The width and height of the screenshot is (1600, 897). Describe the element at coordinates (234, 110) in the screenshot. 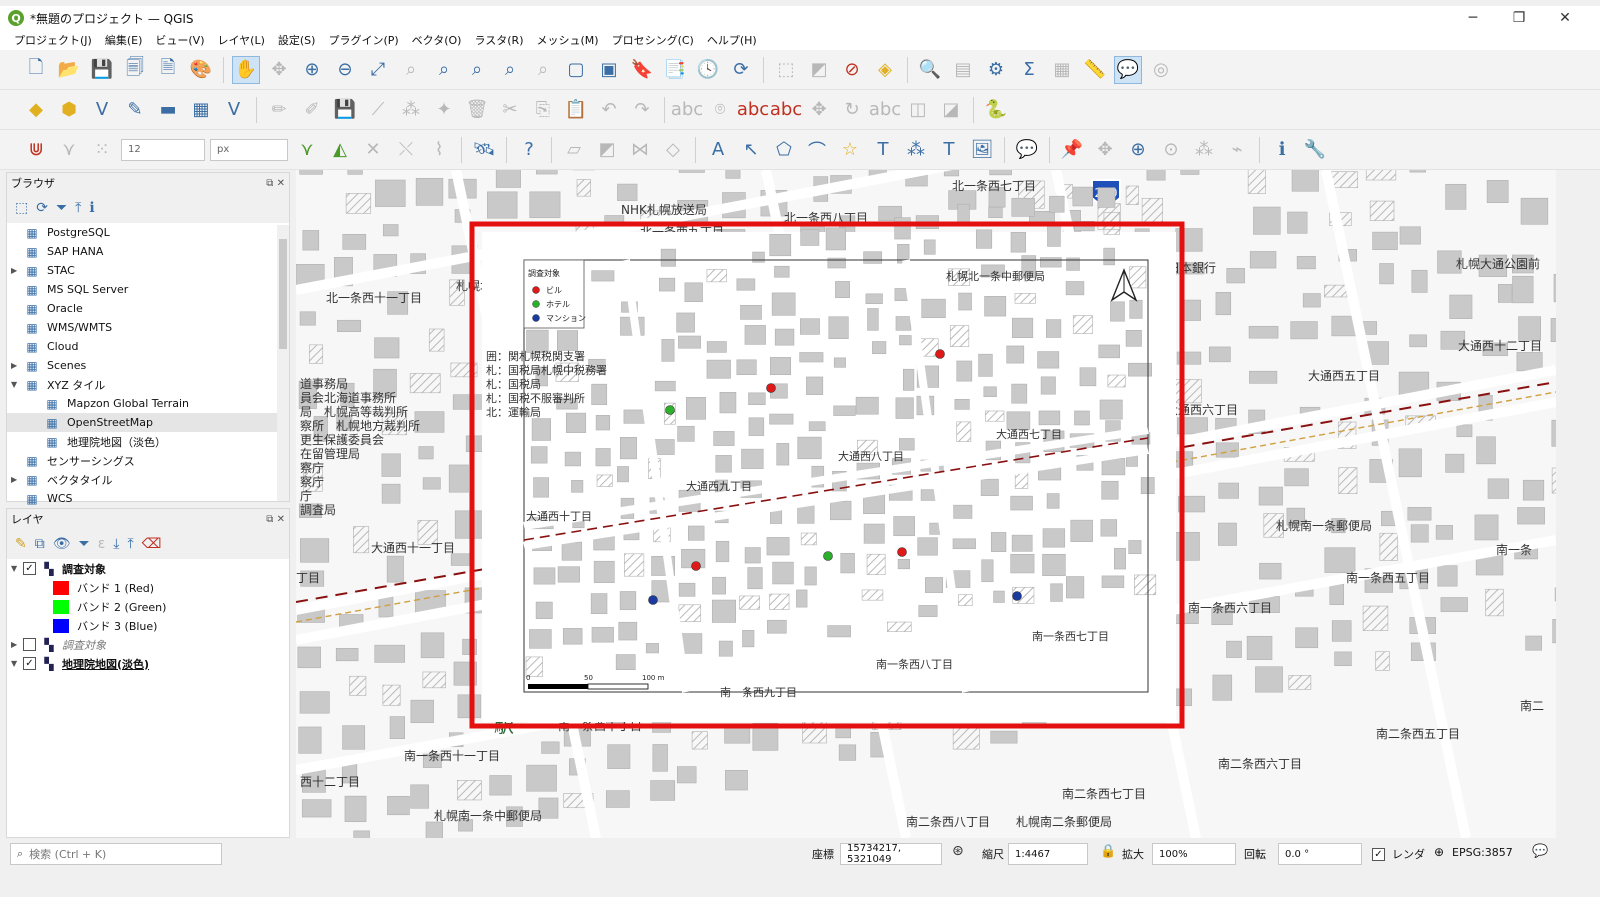

I see `add-wfs-icon: V` at that location.